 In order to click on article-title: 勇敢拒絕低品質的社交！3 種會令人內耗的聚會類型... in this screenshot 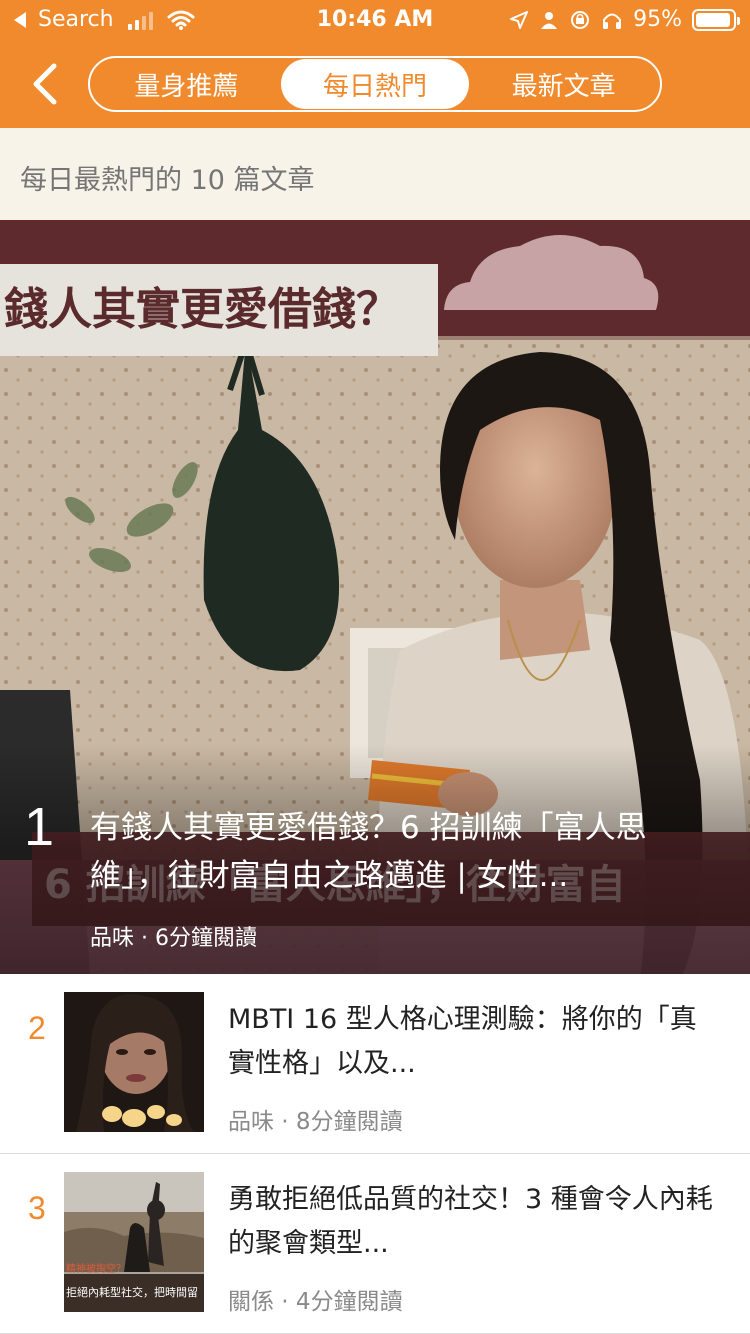, I will do `click(470, 1221)`.